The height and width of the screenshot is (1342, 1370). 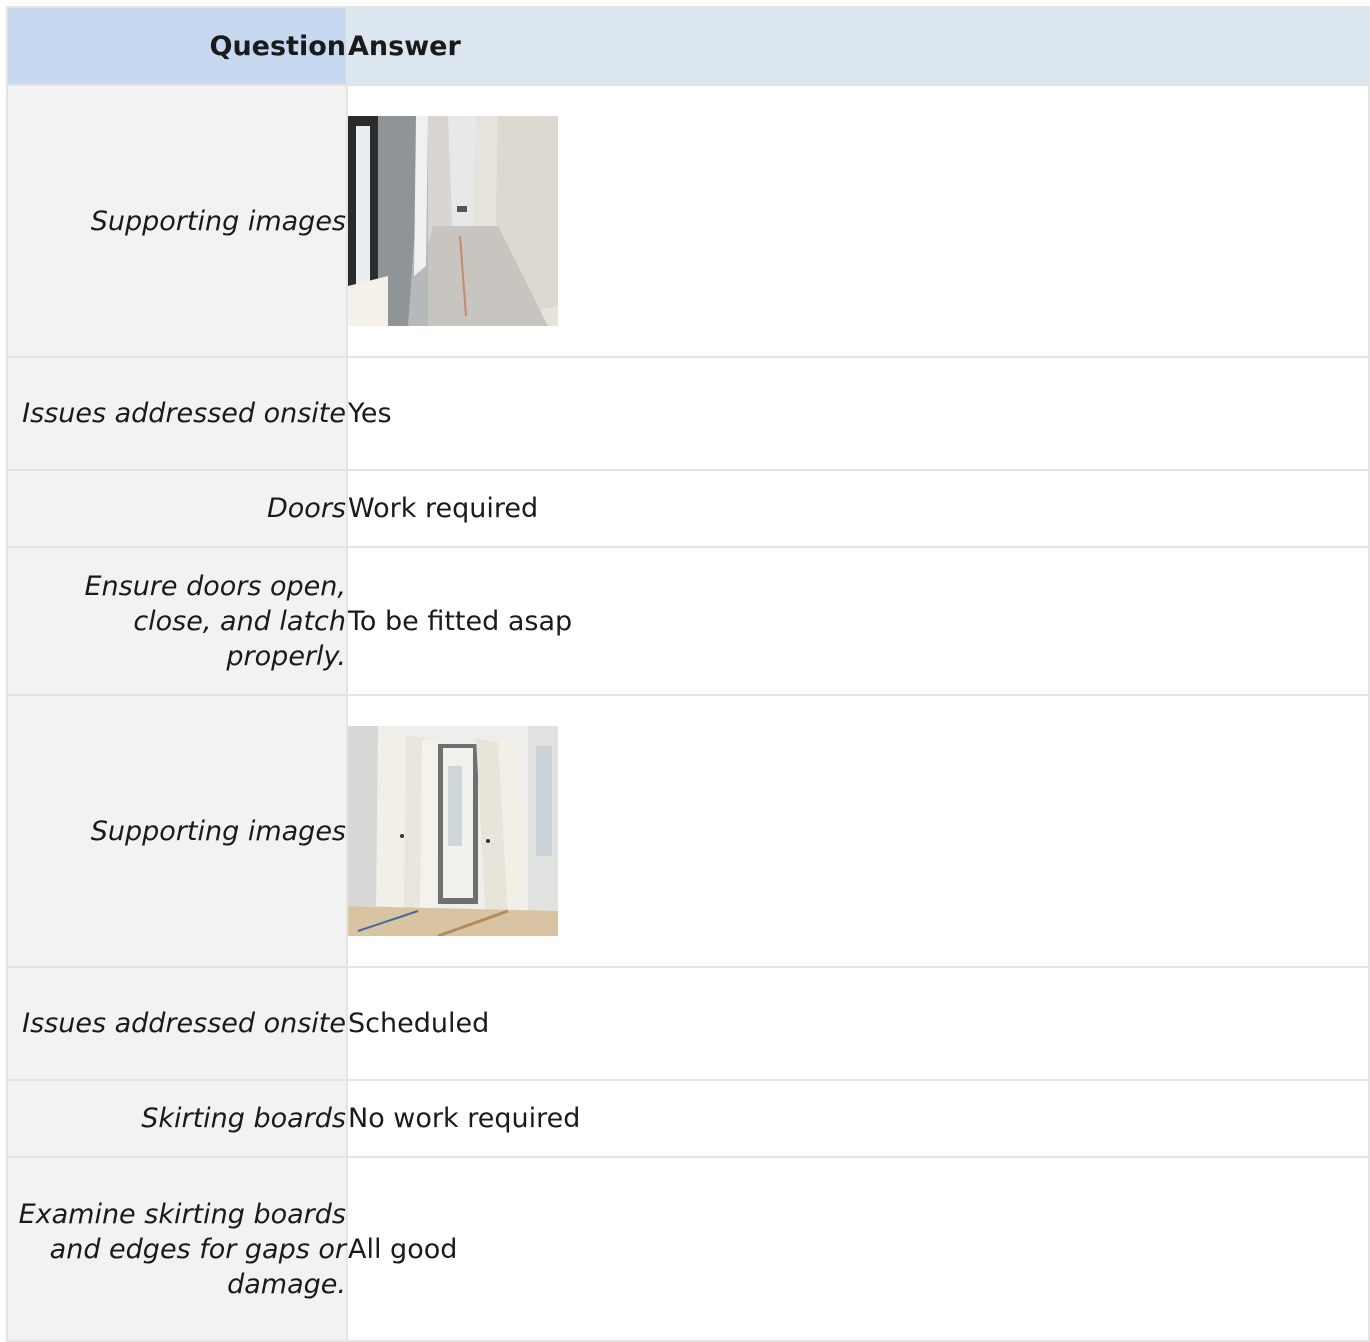 I want to click on answer-cell: Work required, so click(x=858, y=508).